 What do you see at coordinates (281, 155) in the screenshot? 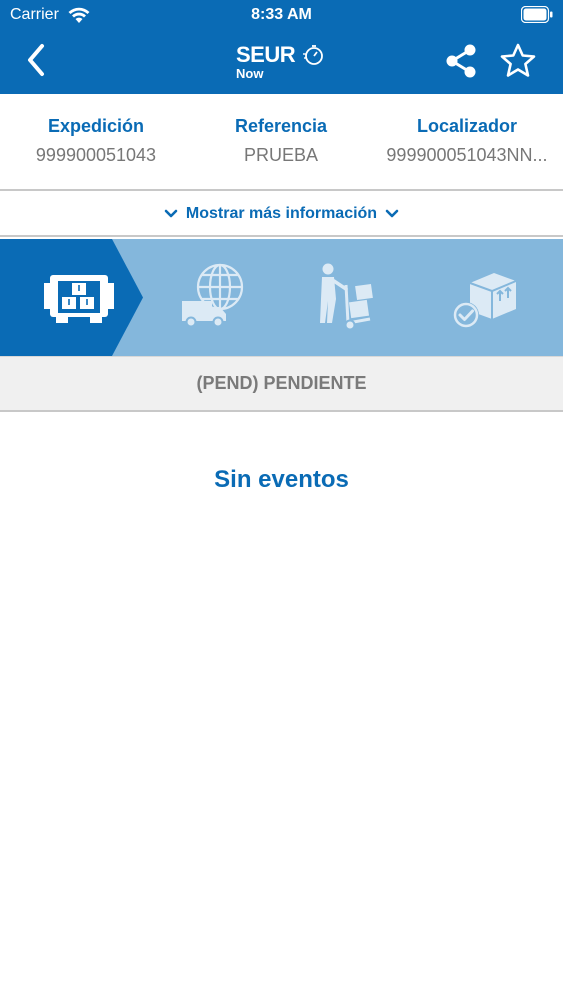
I see `referencia-value: PRUEBA` at bounding box center [281, 155].